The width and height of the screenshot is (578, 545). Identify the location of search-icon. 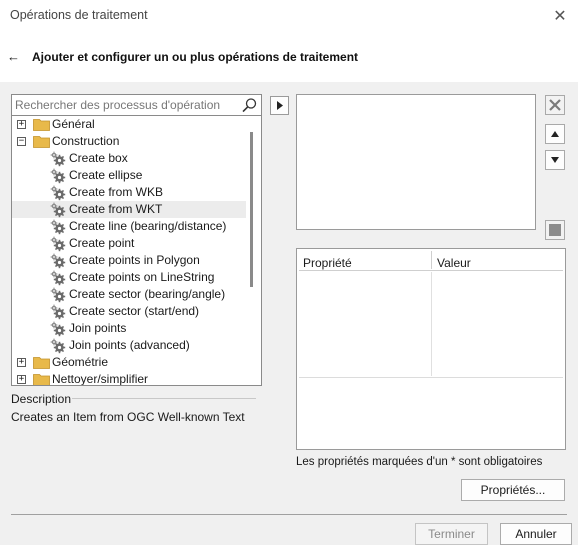
(249, 105).